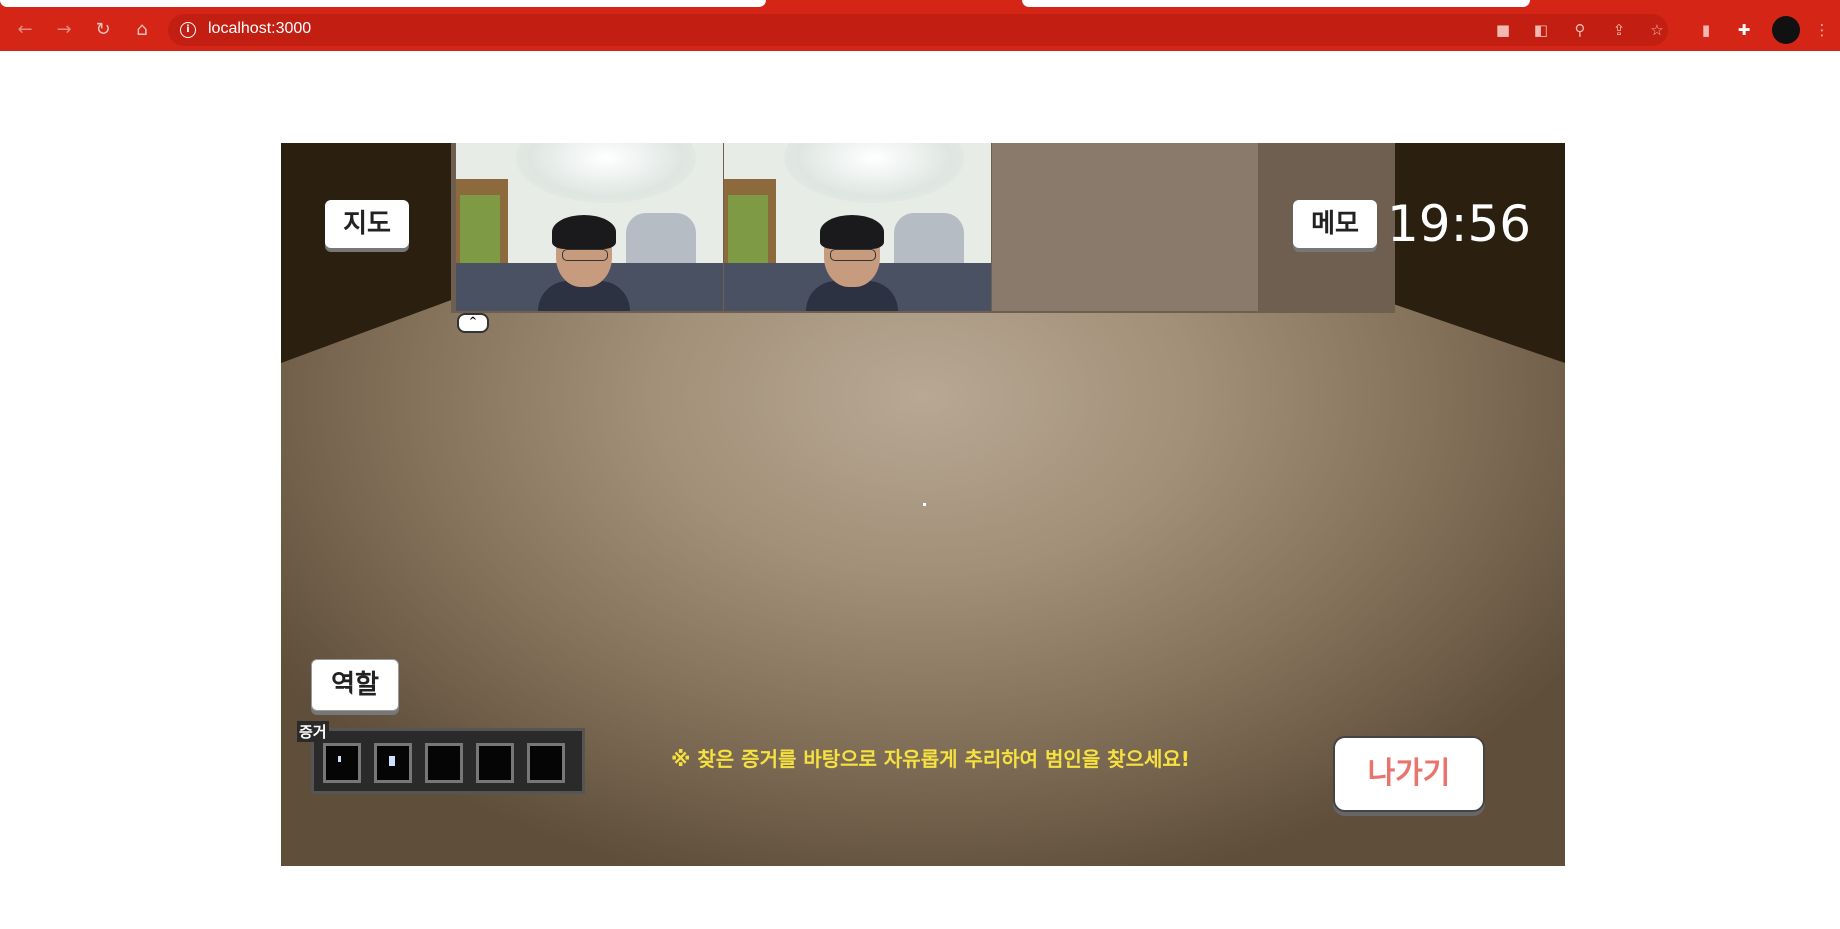 The height and width of the screenshot is (929, 1840). What do you see at coordinates (920, 4) in the screenshot?
I see `browser-tab-strip` at bounding box center [920, 4].